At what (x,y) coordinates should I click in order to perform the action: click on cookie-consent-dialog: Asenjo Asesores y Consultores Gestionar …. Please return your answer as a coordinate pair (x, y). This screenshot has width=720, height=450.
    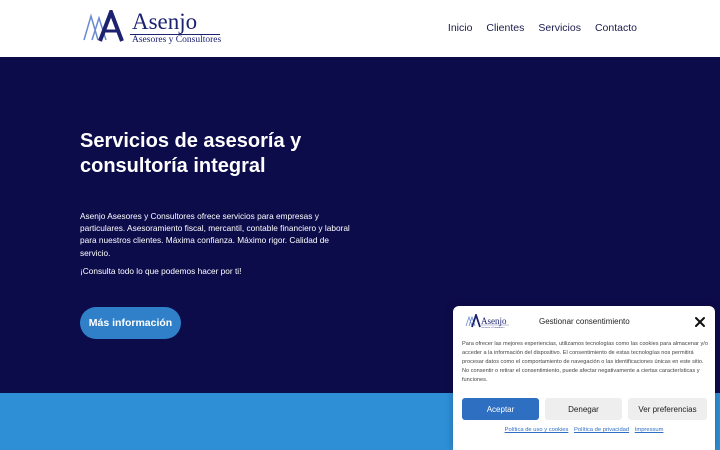
    Looking at the image, I should click on (584, 378).